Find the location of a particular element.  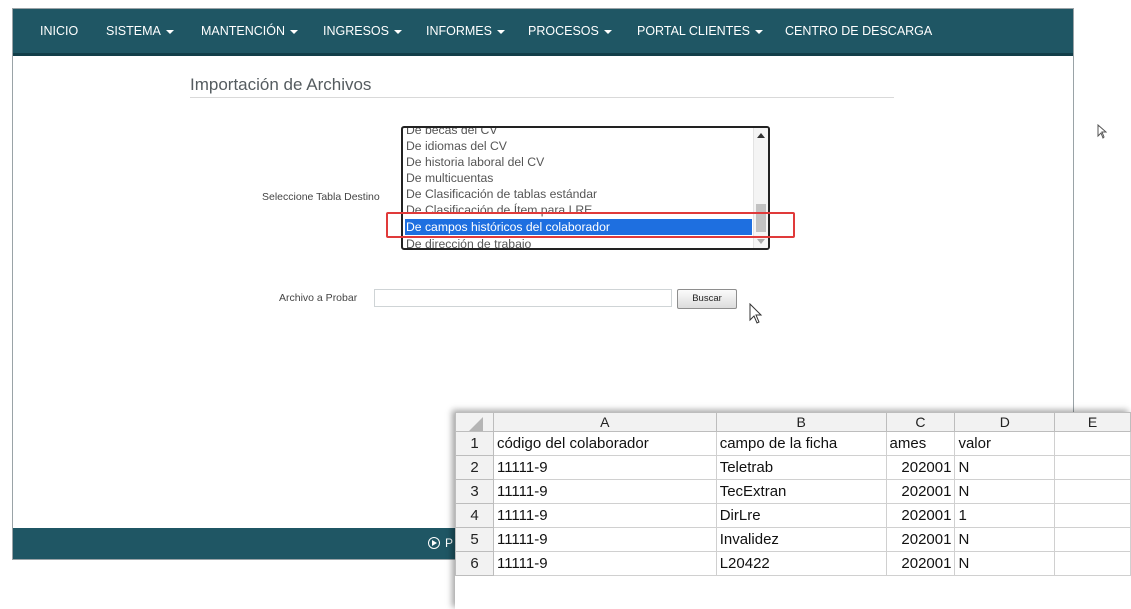

row-number: 4 is located at coordinates (474, 515).